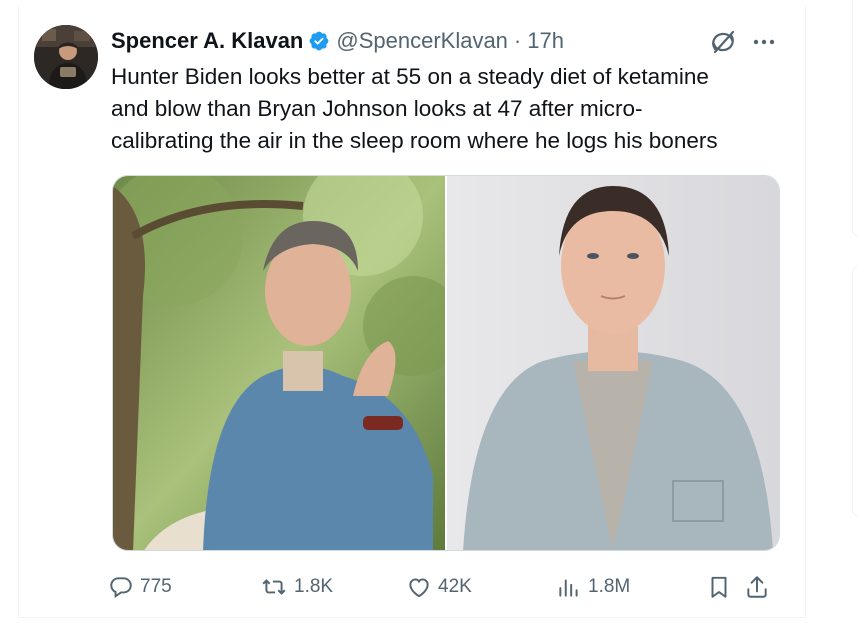 The image size is (858, 624). What do you see at coordinates (757, 587) in the screenshot?
I see `share-icon` at bounding box center [757, 587].